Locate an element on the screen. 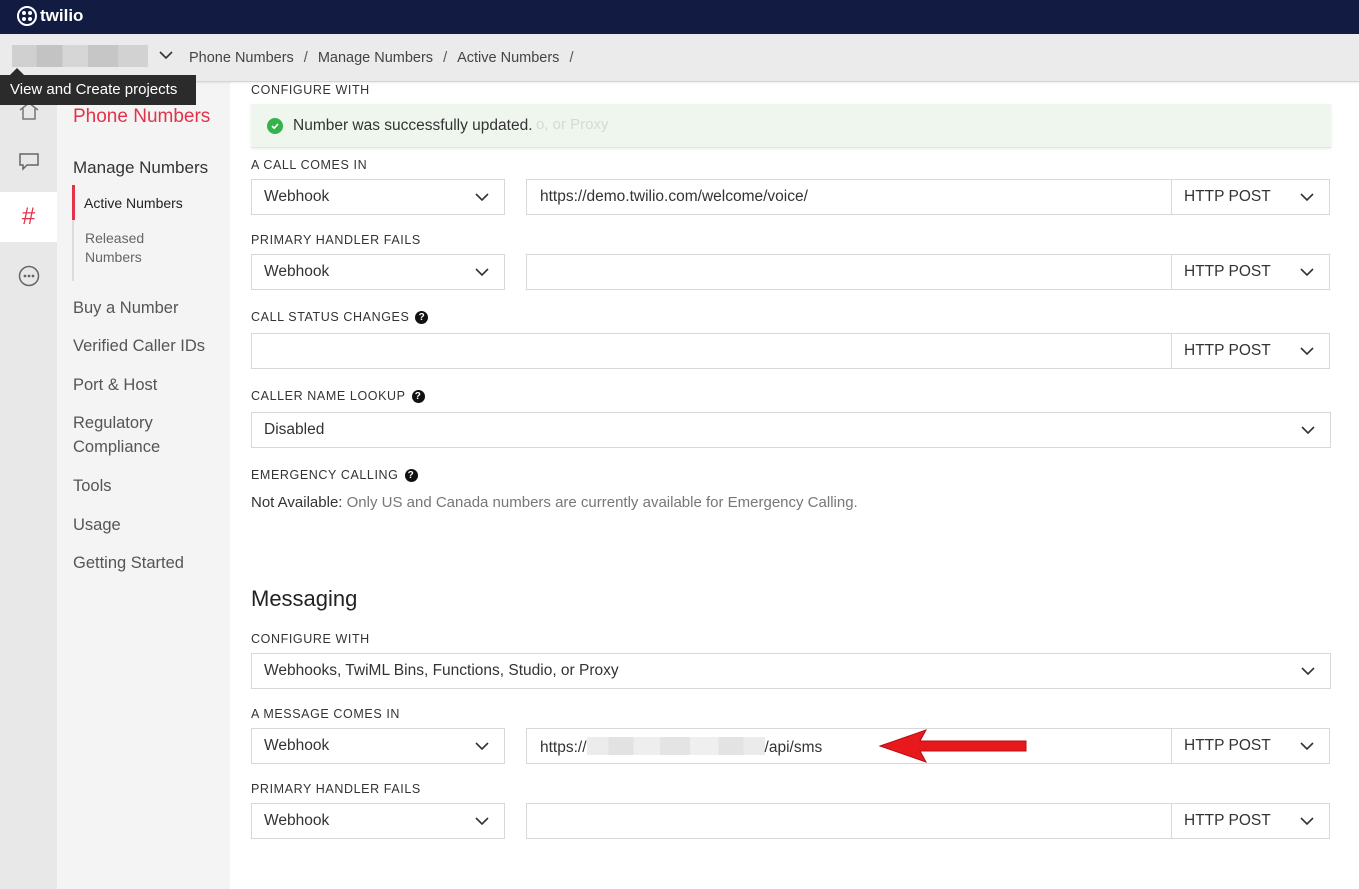  emergency-label: EMERGENCY CALLING ? is located at coordinates (334, 475).